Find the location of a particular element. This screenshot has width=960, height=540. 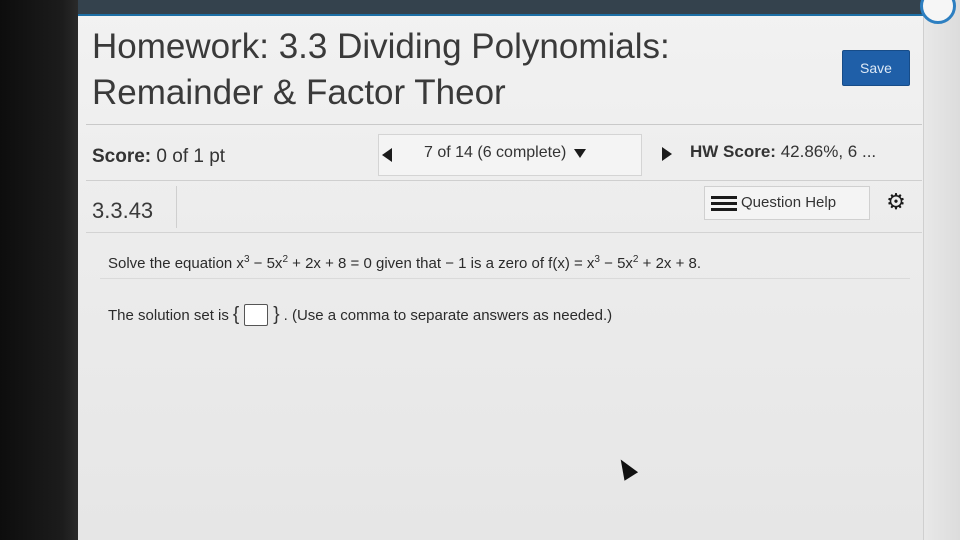

question-part: + 2x + 8. is located at coordinates (670, 263).